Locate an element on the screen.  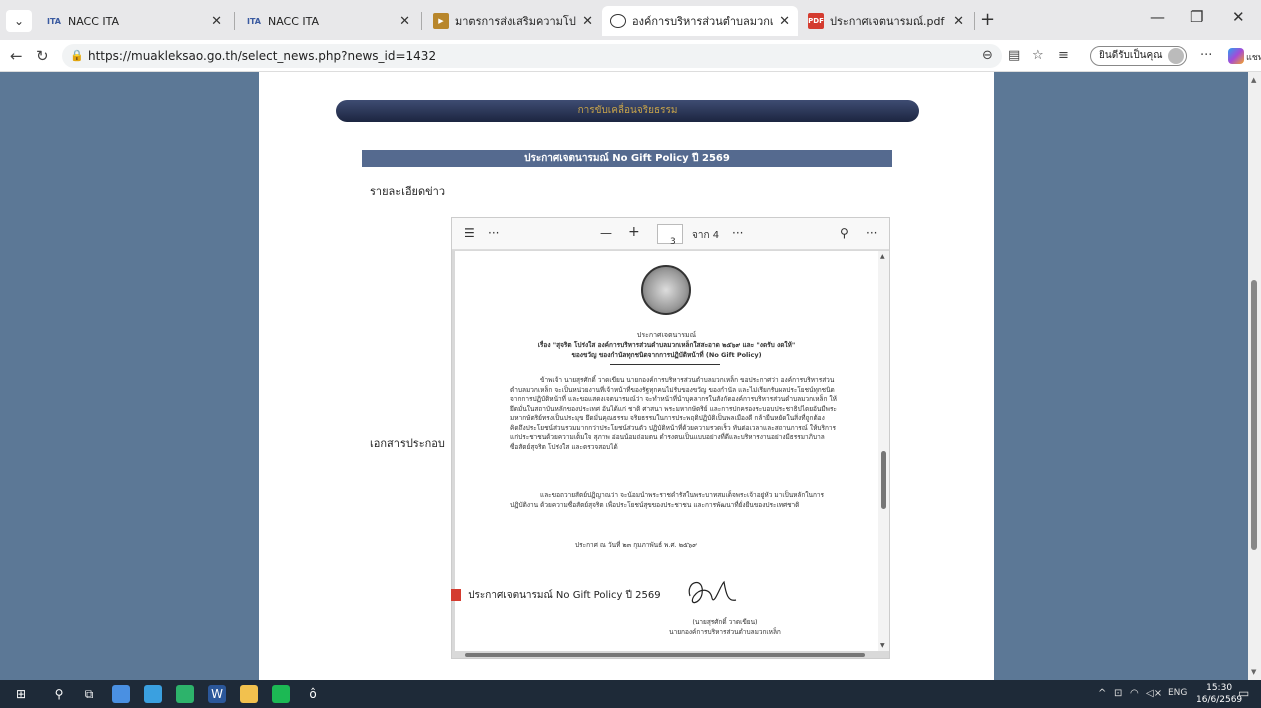
pdf-scroll-thumb is located at coordinates (883, 480).